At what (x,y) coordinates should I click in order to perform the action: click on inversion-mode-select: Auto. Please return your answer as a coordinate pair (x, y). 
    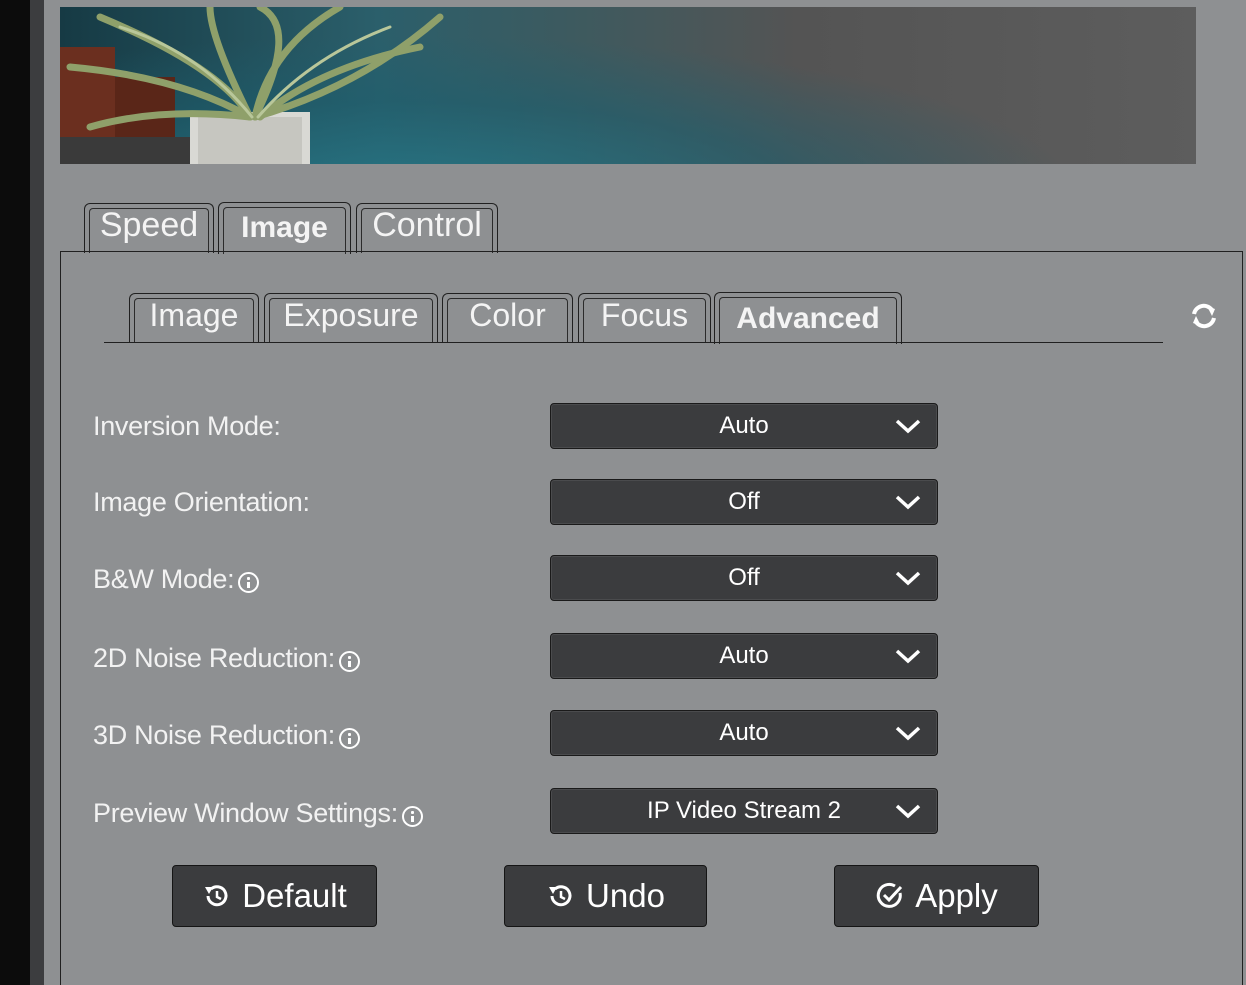
    Looking at the image, I should click on (744, 426).